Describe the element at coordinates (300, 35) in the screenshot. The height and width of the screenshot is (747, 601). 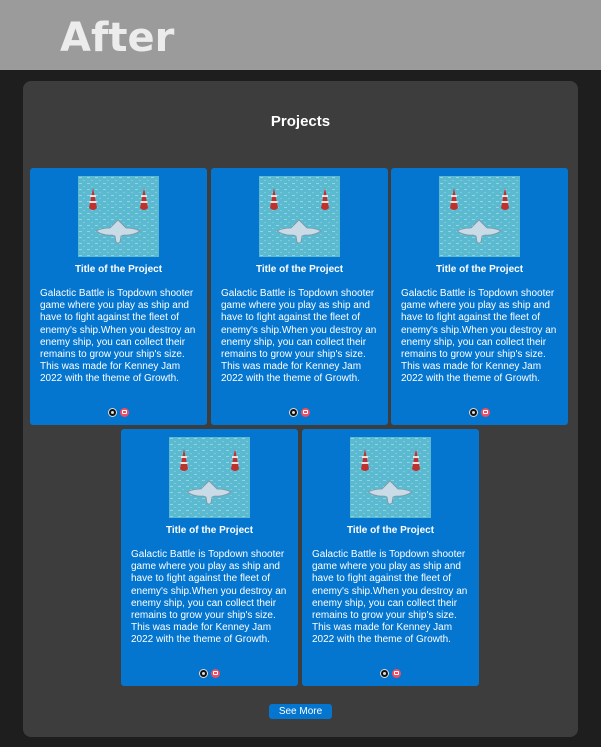
I see `header-bar: After` at that location.